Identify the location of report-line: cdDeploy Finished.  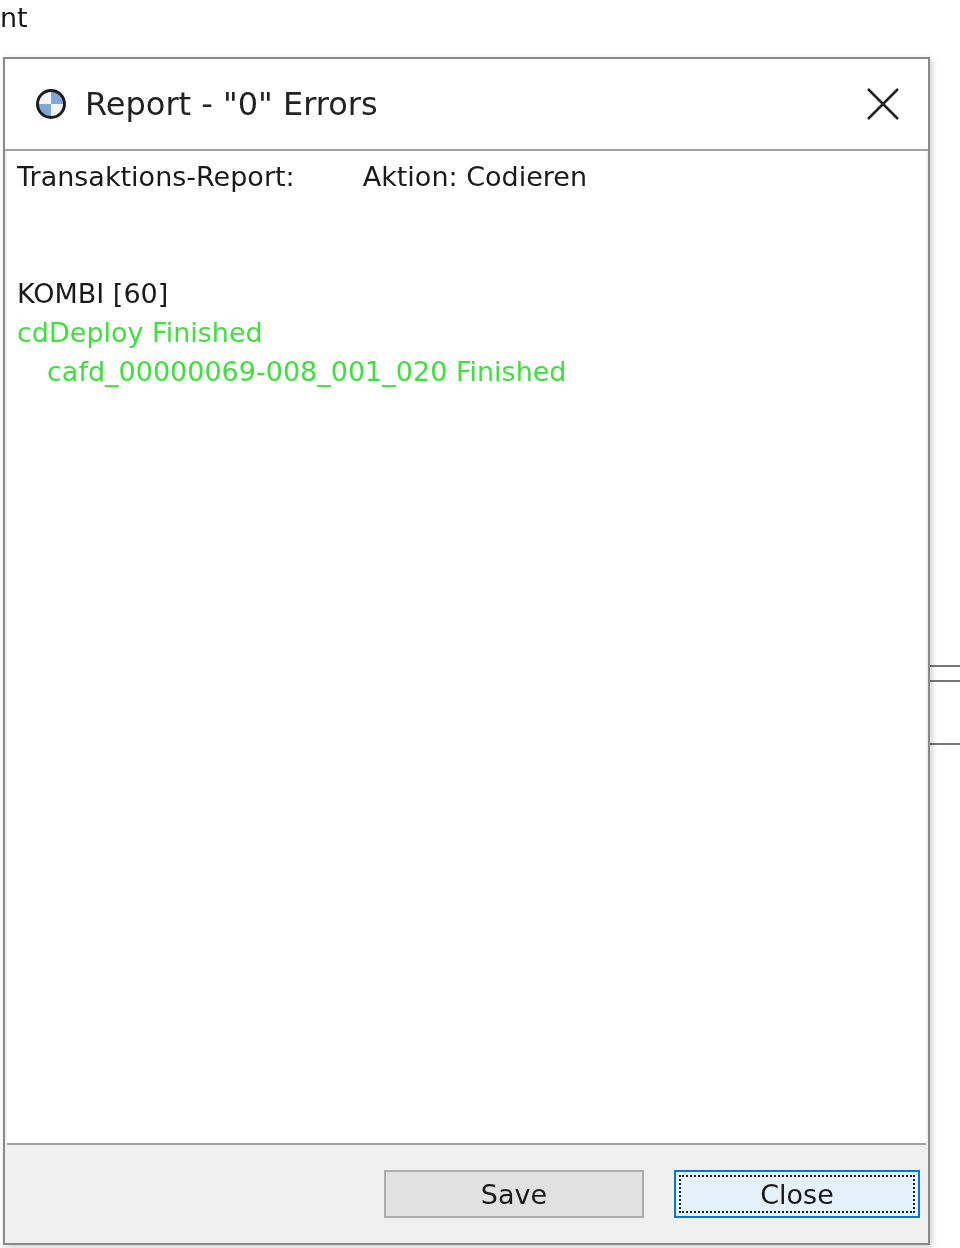
(140, 333).